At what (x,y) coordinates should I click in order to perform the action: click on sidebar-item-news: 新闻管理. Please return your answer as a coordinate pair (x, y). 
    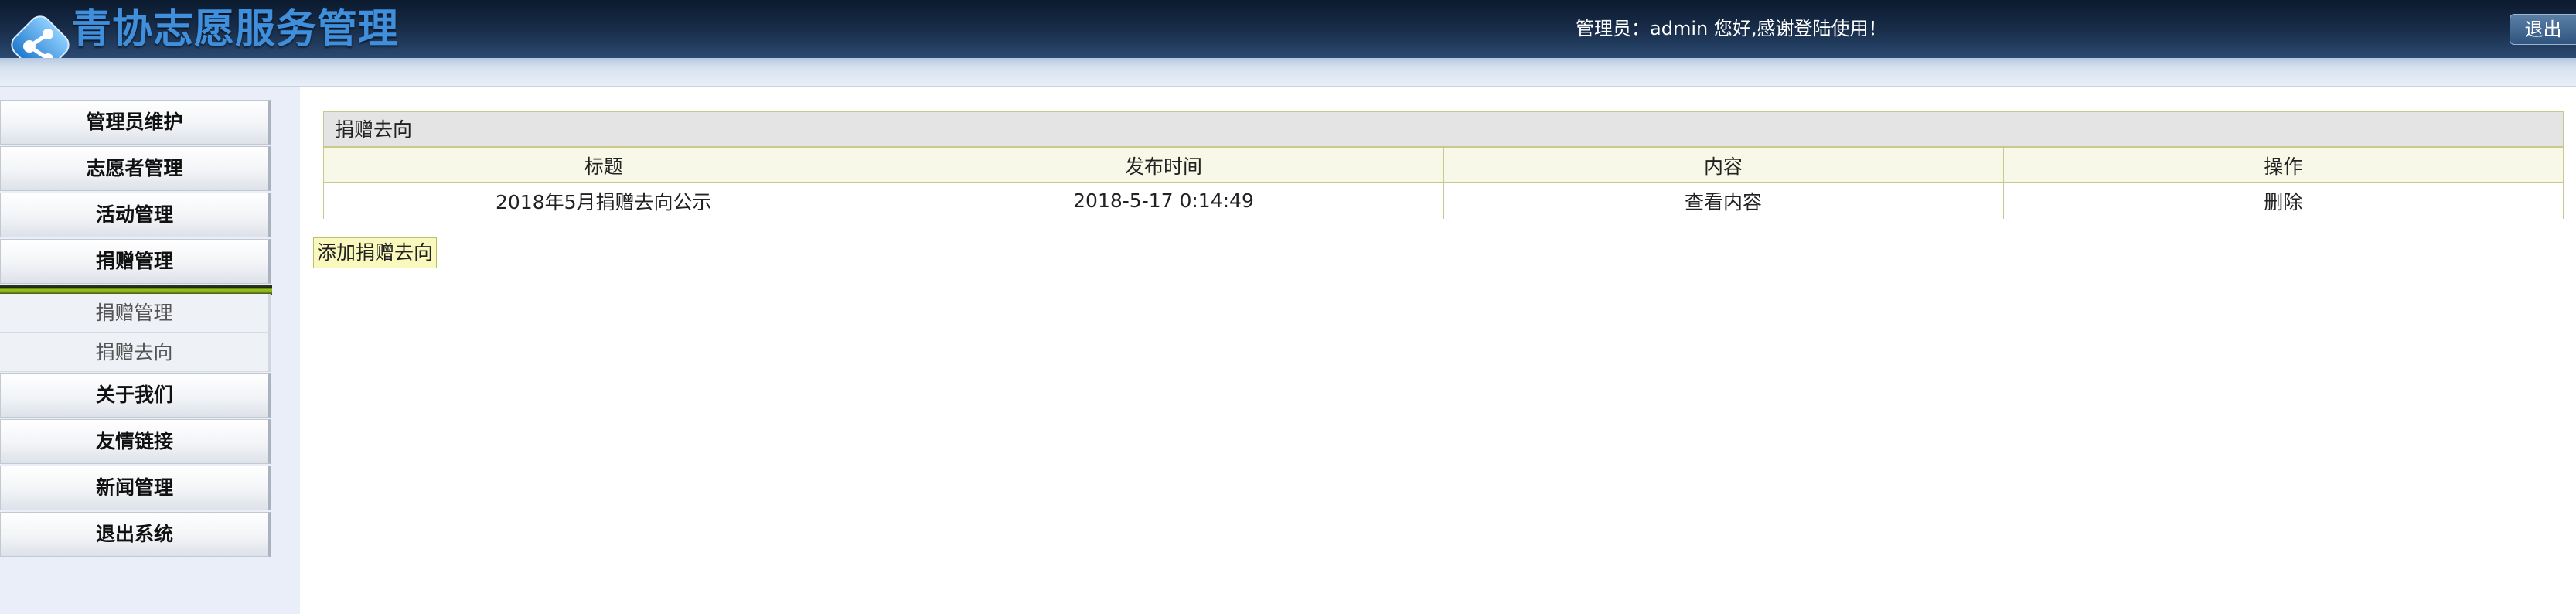
    Looking at the image, I should click on (135, 488).